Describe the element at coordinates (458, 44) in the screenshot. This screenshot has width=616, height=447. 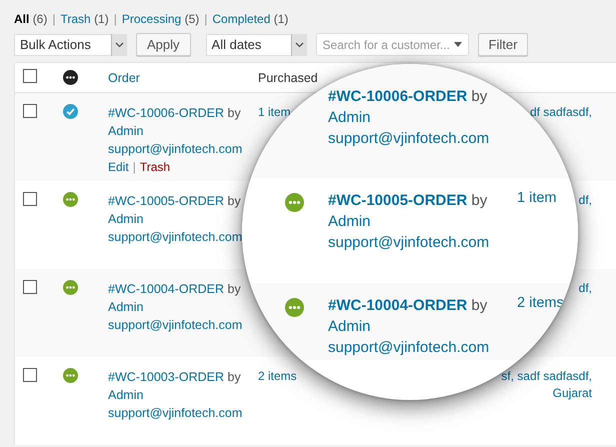
I see `caret-icon` at that location.